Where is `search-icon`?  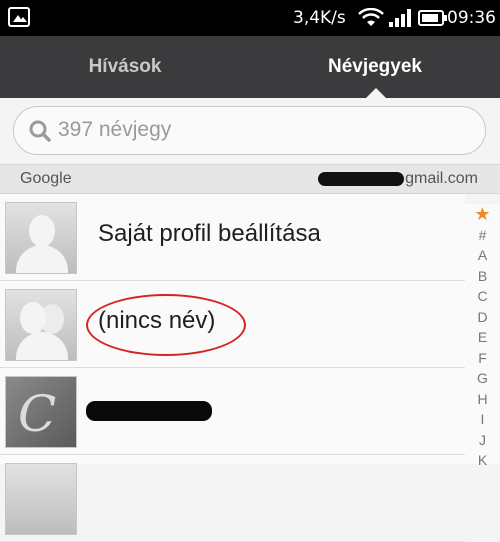 search-icon is located at coordinates (40, 131).